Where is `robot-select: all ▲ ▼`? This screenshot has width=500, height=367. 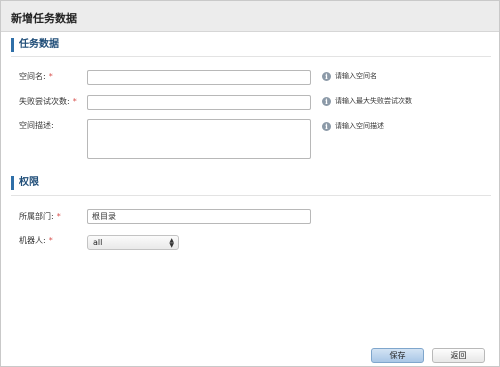 robot-select: all ▲ ▼ is located at coordinates (133, 242).